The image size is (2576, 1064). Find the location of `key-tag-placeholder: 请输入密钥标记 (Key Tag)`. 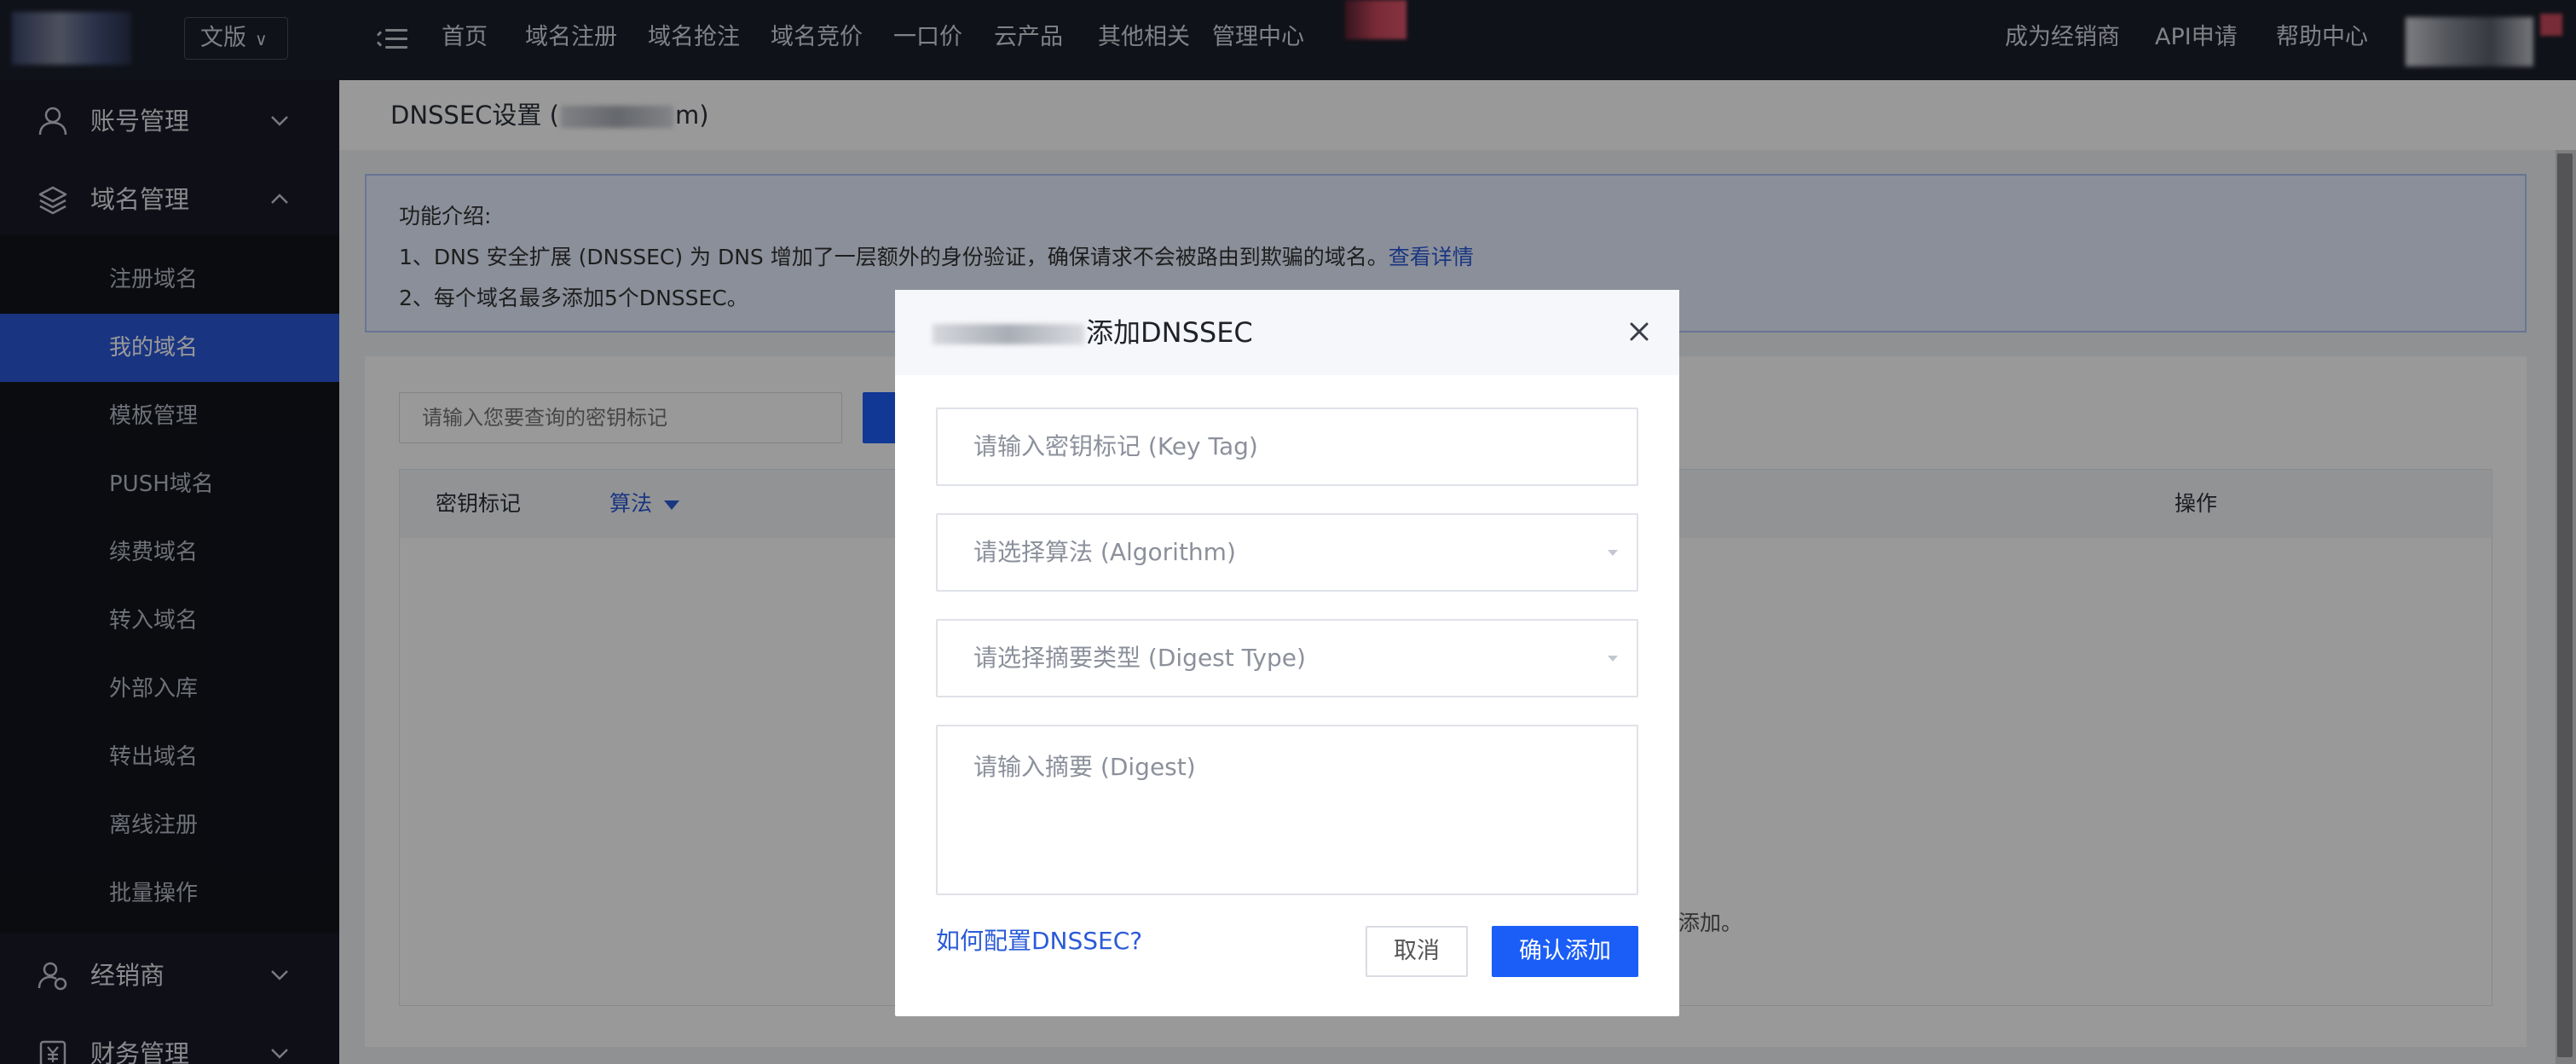

key-tag-placeholder: 请输入密钥标记 (Key Tag) is located at coordinates (1115, 446).